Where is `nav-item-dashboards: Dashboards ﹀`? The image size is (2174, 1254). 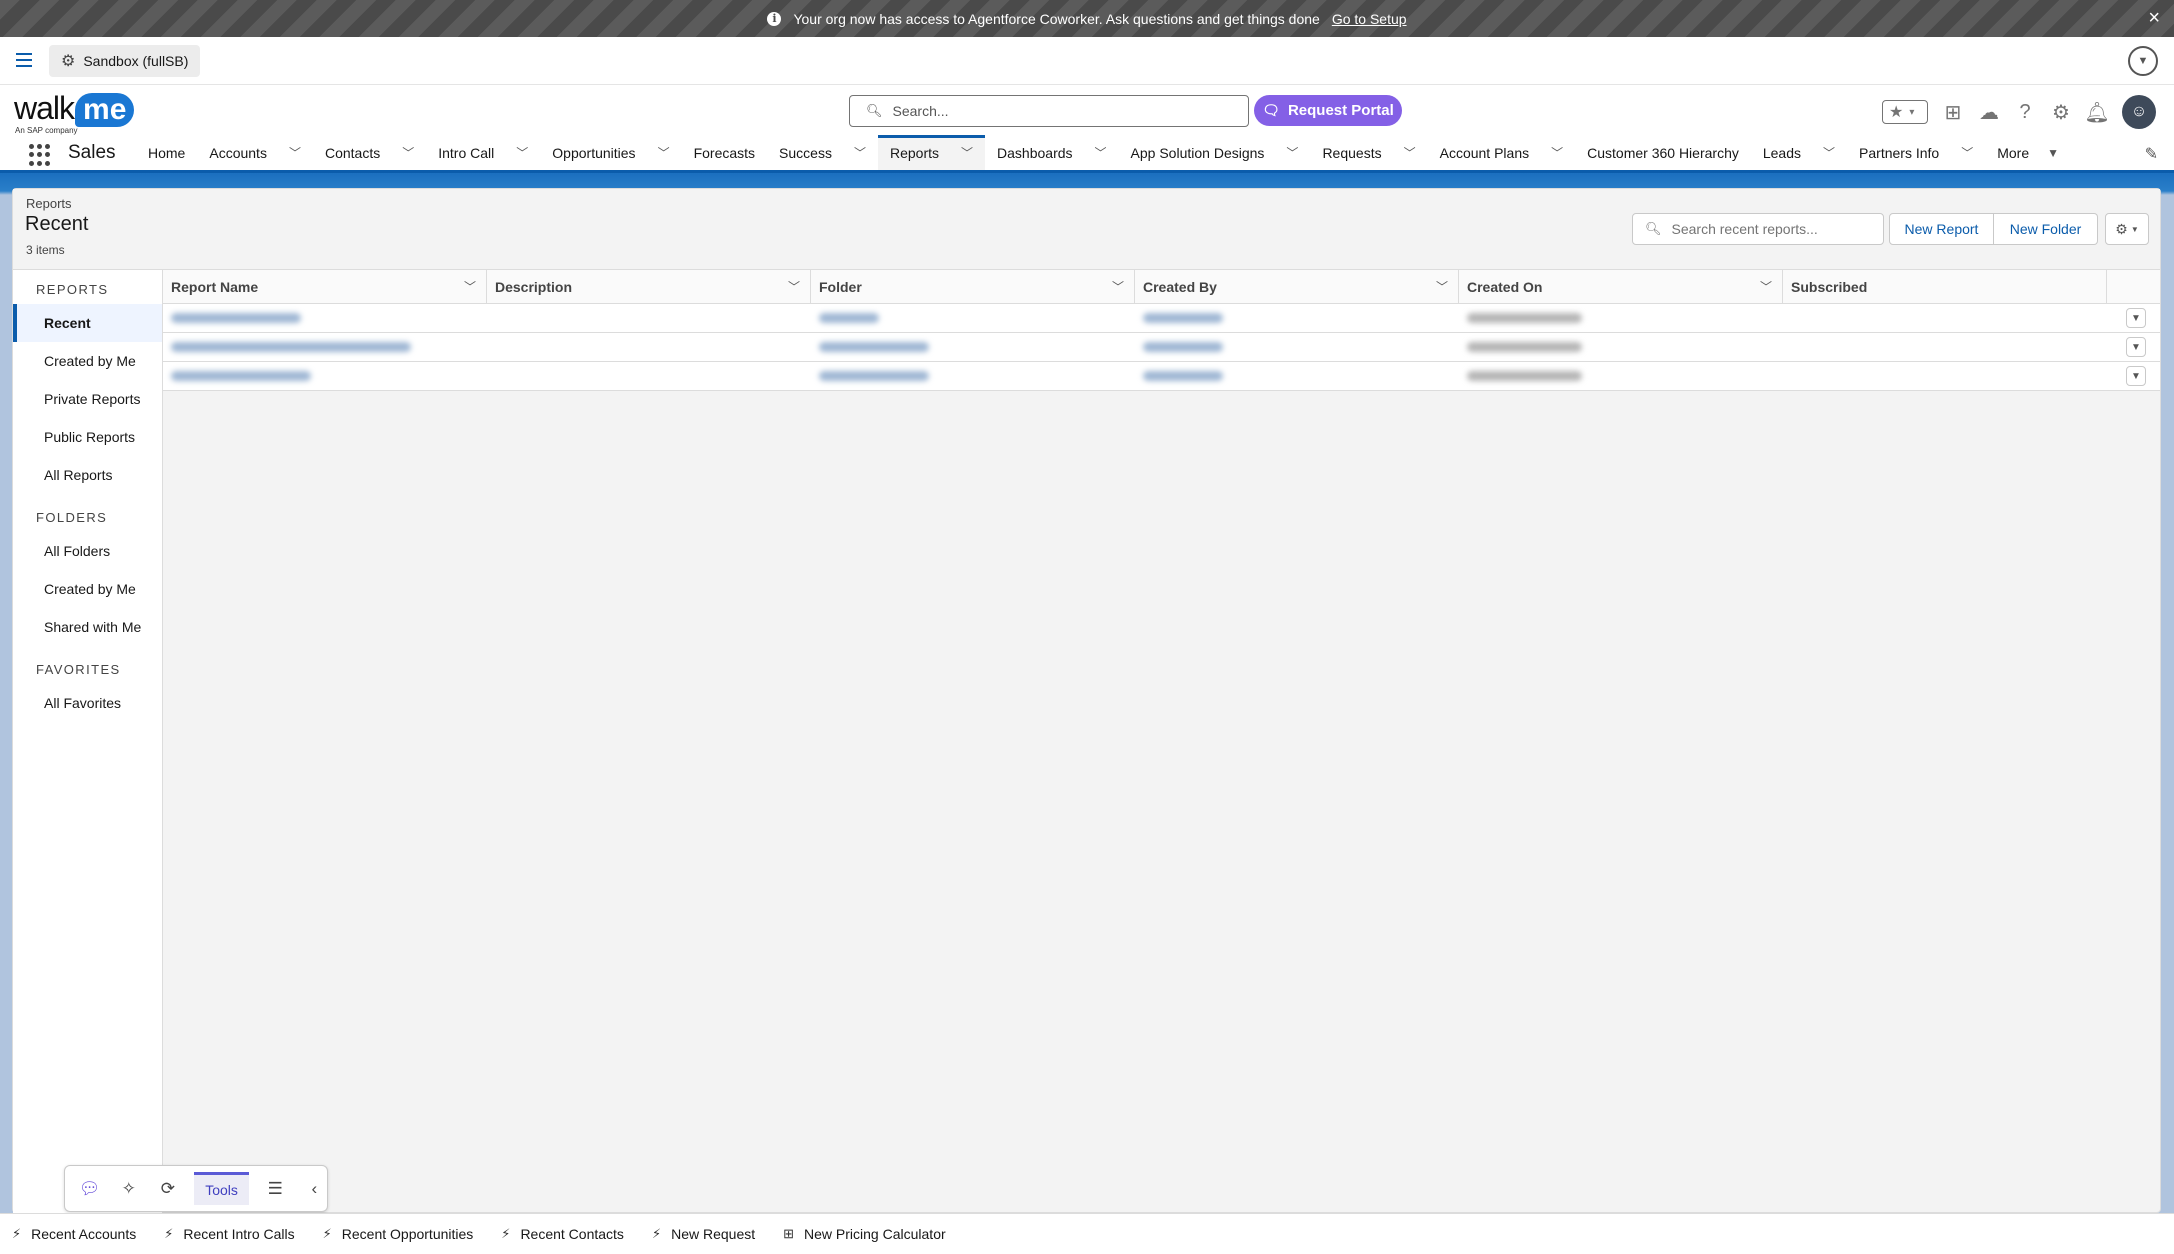
nav-item-dashboards: Dashboards ﹀ is located at coordinates (1052, 152).